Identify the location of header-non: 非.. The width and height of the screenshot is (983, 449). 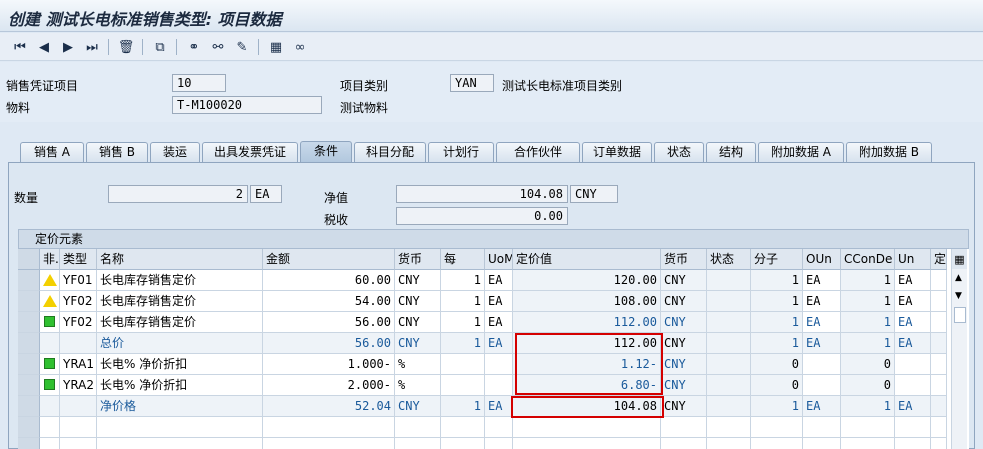
(50, 259).